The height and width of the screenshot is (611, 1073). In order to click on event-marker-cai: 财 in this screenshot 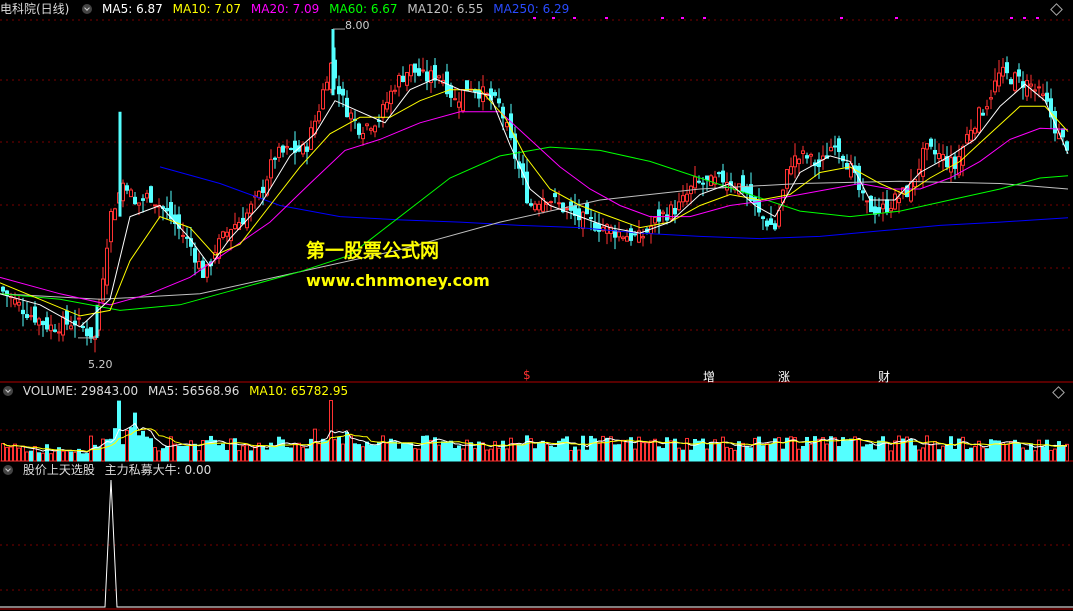, I will do `click(884, 376)`.